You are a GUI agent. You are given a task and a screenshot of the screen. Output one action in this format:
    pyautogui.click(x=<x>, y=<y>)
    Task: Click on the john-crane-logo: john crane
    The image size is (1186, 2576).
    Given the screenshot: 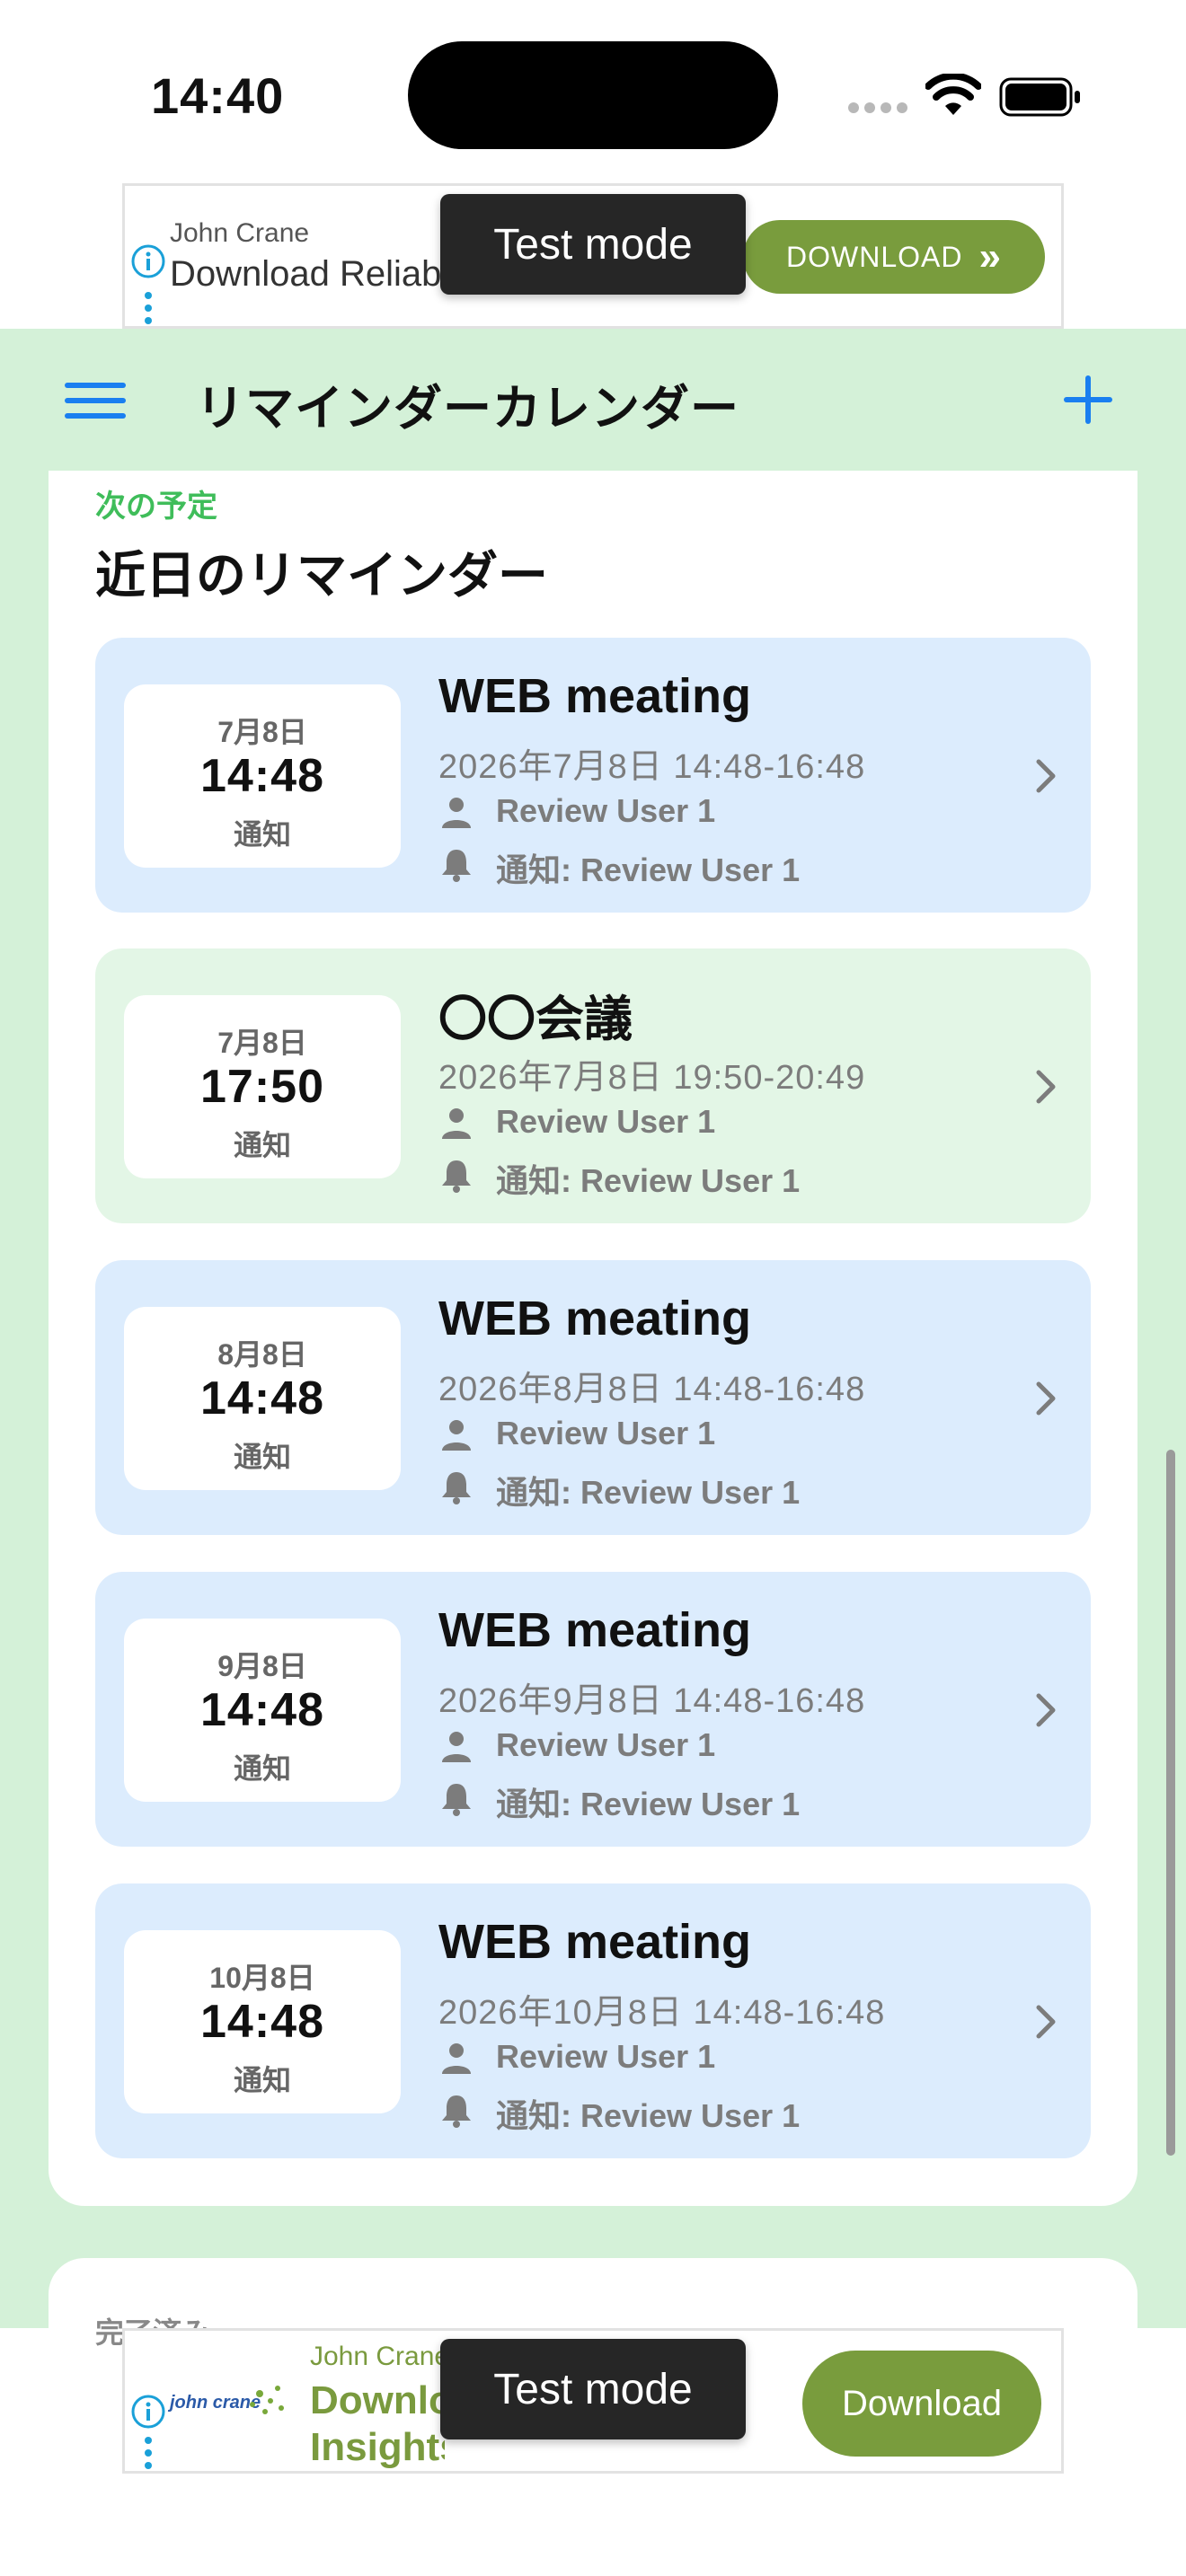 What is the action you would take?
    pyautogui.click(x=225, y=2400)
    